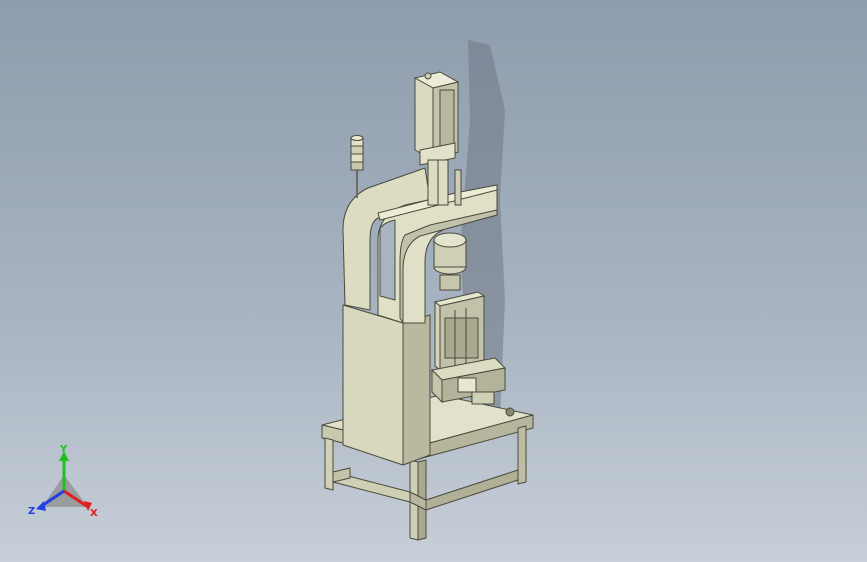  Describe the element at coordinates (63, 482) in the screenshot. I see `orientation-triad: Y X Z` at that location.